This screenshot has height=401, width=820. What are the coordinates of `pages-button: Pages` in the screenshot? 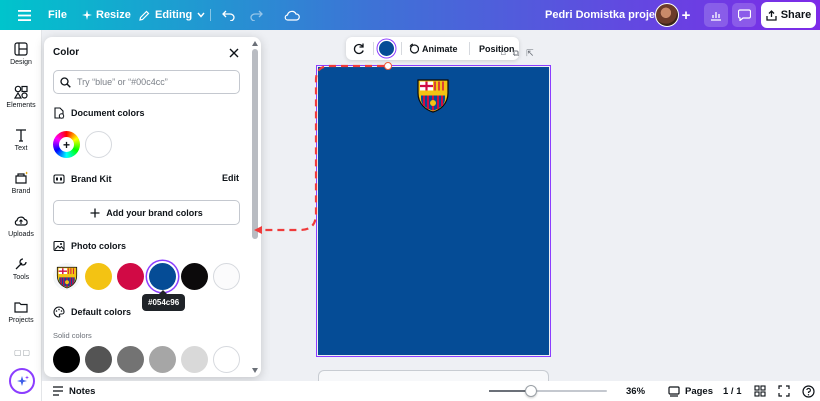 It's located at (690, 391).